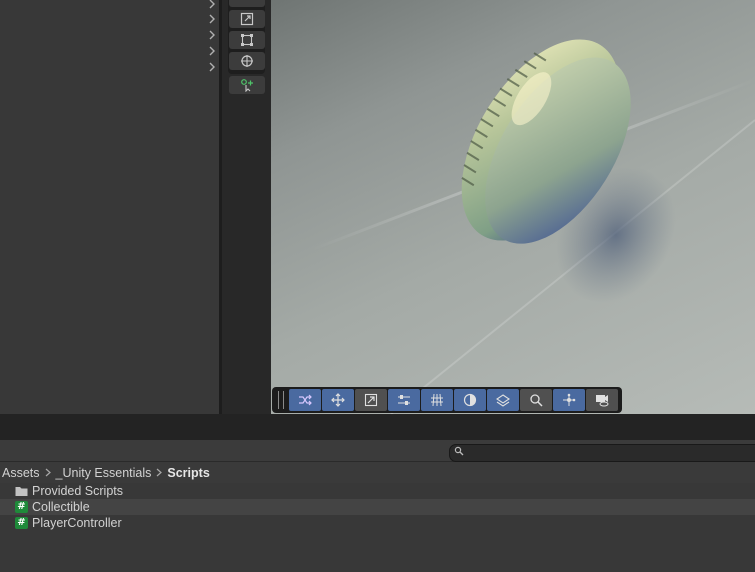 This screenshot has height=572, width=755. I want to click on rotate-icon, so click(247, 3).